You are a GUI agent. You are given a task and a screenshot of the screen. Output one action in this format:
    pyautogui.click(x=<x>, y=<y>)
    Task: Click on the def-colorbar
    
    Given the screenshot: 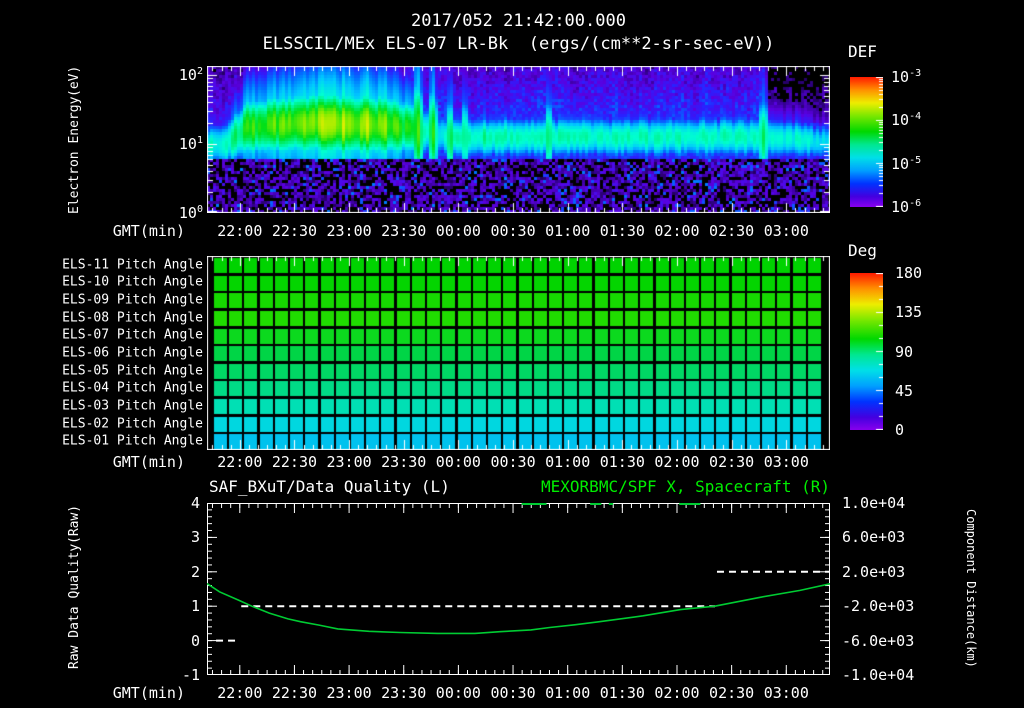 What is the action you would take?
    pyautogui.click(x=866, y=142)
    